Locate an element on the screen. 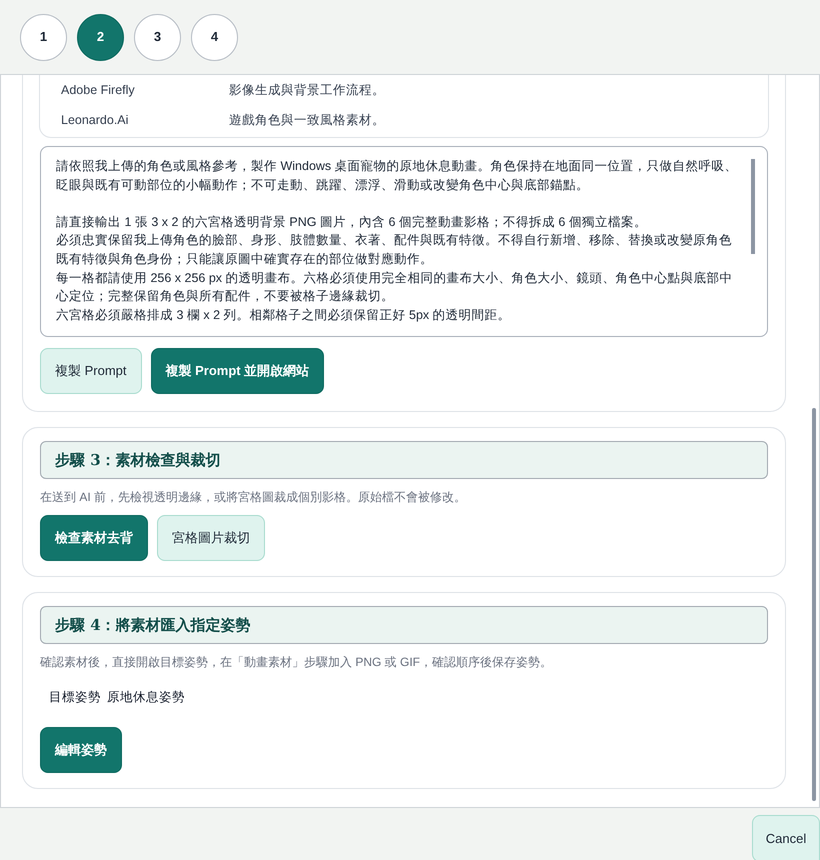  prompt-text: 請直接輸出 1 張 3 x 2 的六宮格透明背景 PNG 圖片，內含 6 個完整動畫影格；不得拆成 6 個獨立檔案。 is located at coordinates (352, 222).